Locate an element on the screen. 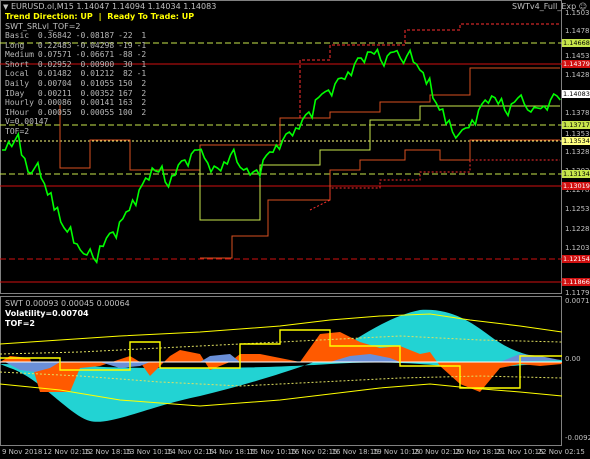 Image resolution: width=590 pixels, height=459 pixels. indicator-tick: -0.00929 is located at coordinates (577, 438).